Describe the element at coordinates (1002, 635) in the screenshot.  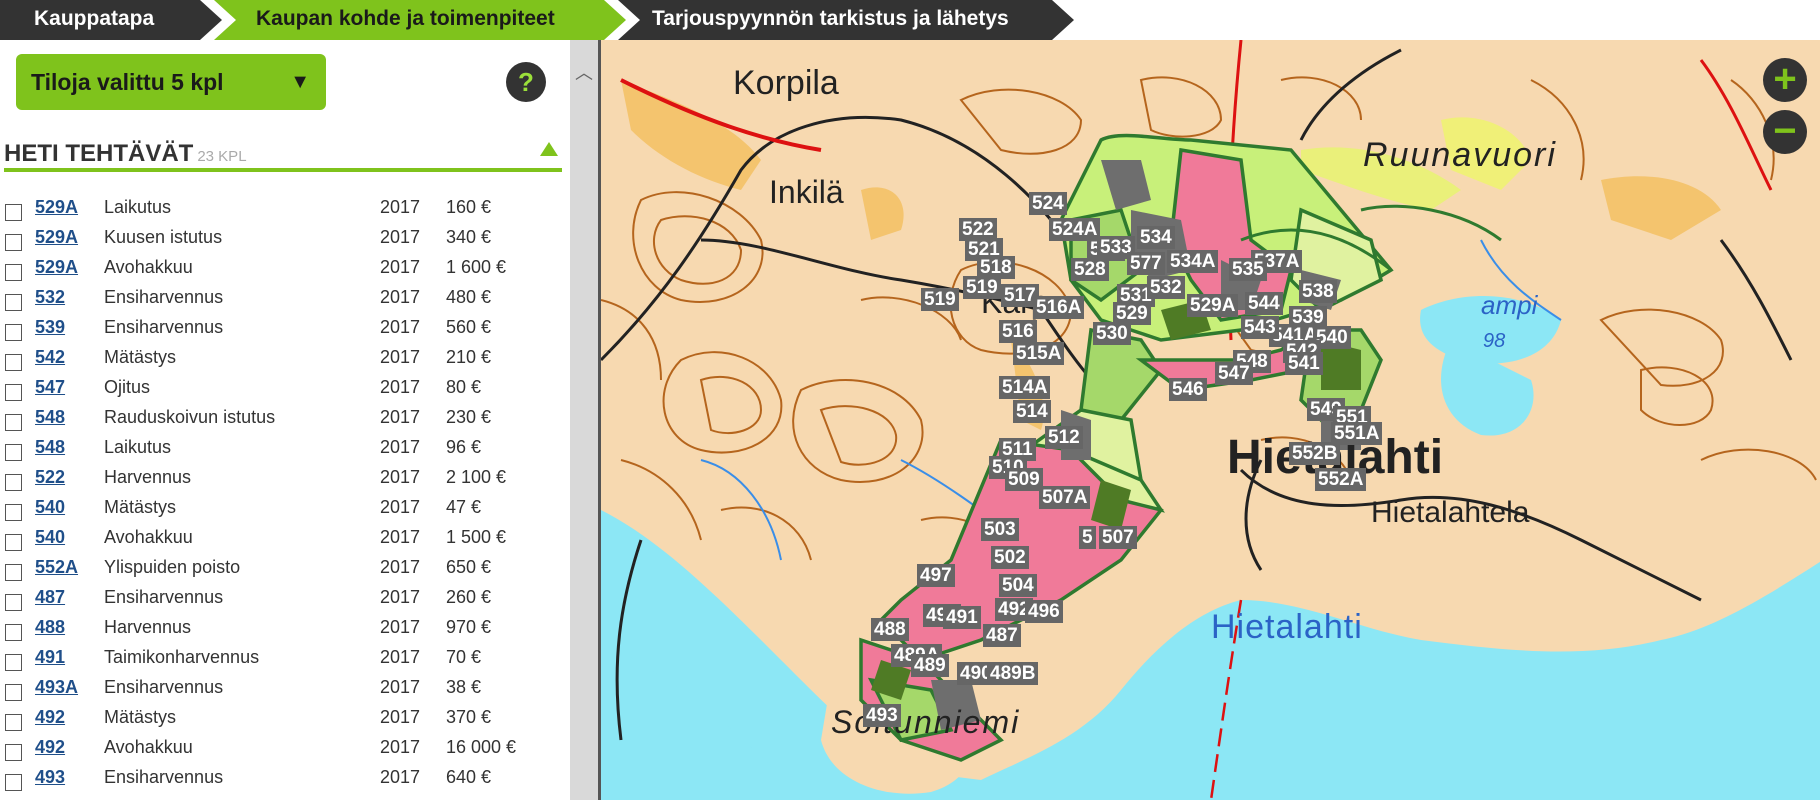
I see `parcel-label: 487` at that location.